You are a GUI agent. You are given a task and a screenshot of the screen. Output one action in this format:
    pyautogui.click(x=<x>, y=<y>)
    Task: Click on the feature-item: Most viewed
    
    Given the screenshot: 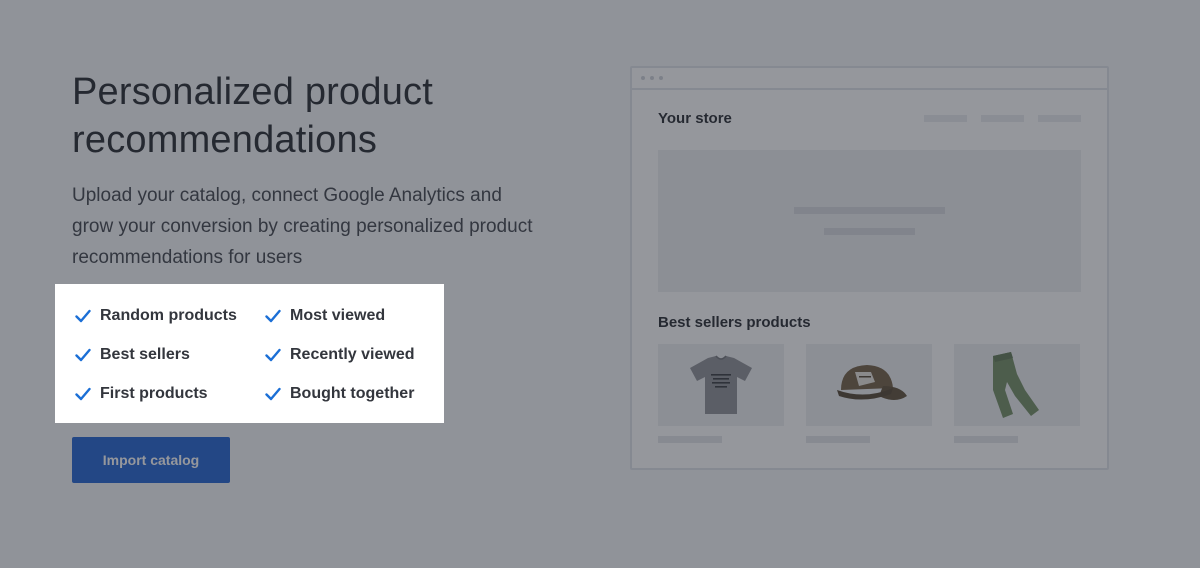 What is the action you would take?
    pyautogui.click(x=350, y=315)
    